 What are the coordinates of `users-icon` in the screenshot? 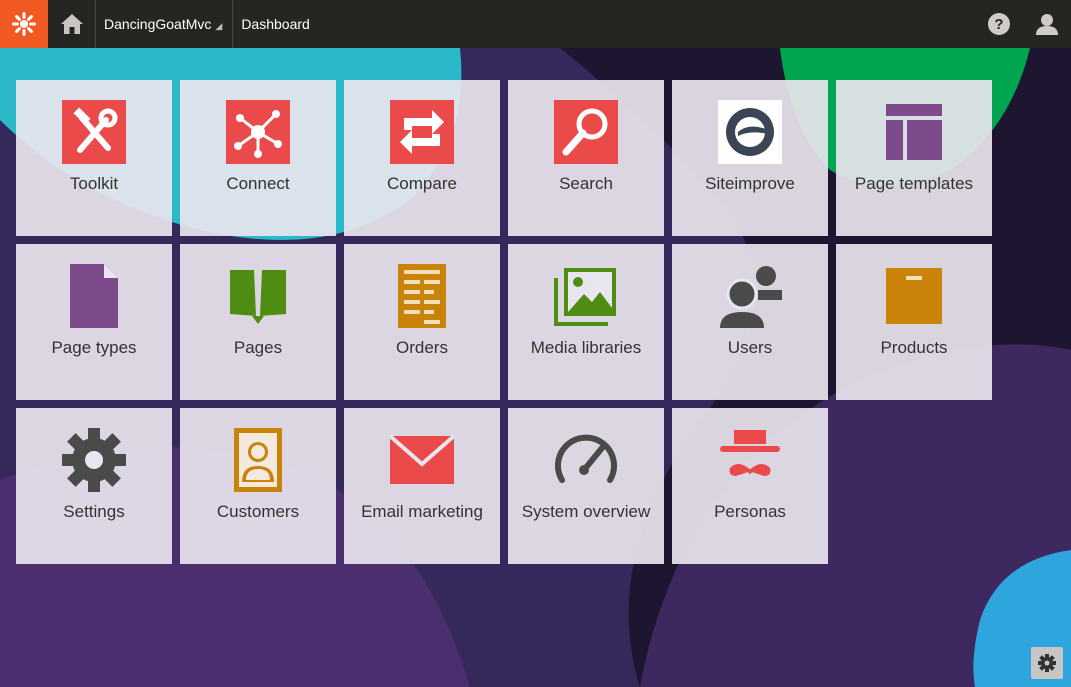 It's located at (750, 296).